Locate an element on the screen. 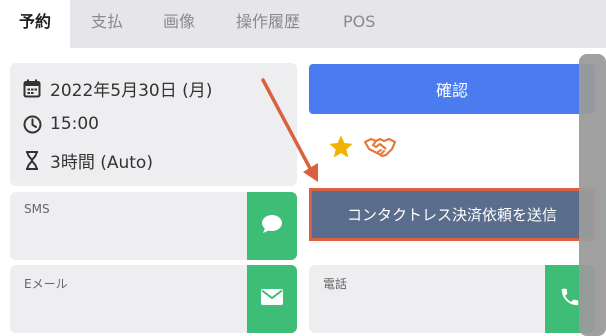 The image size is (606, 336). phone-label: 電話 is located at coordinates (335, 284).